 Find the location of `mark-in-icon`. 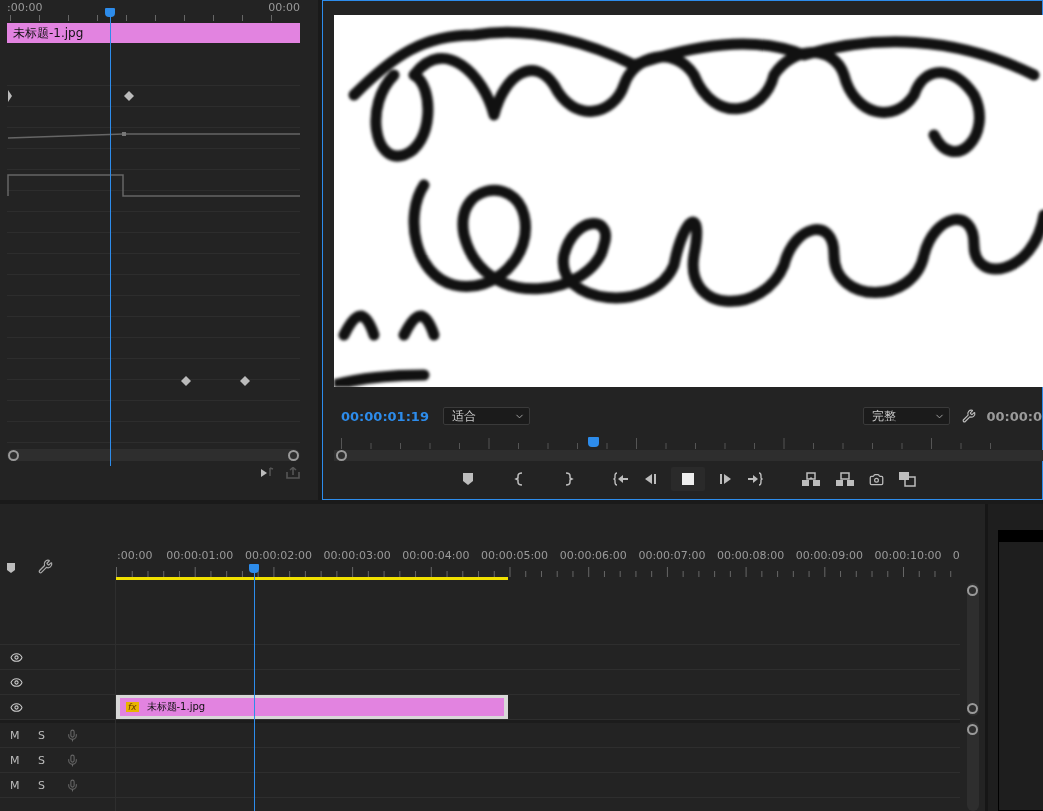

mark-in-icon is located at coordinates (519, 479).